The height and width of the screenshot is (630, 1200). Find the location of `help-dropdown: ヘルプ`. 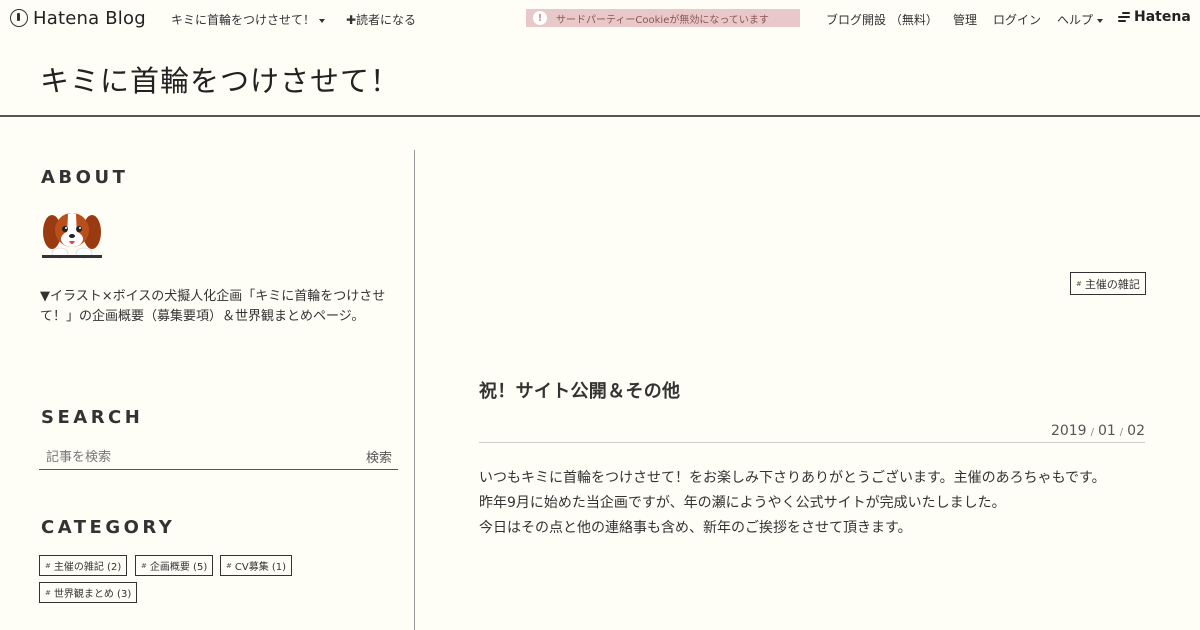

help-dropdown: ヘルプ is located at coordinates (1080, 19).